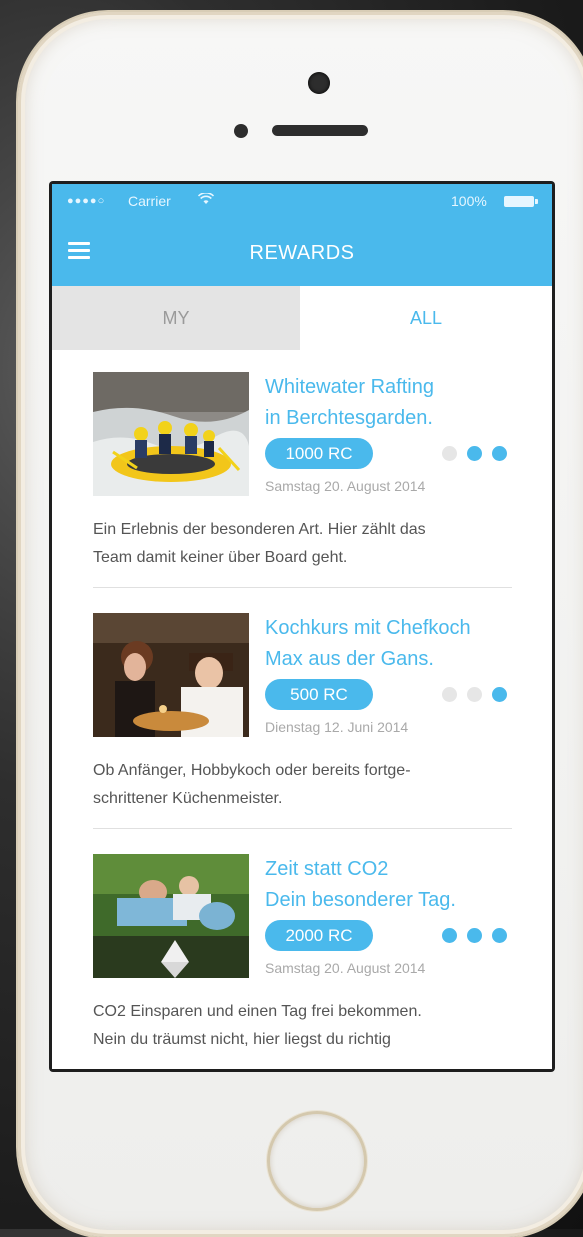 This screenshot has height=1237, width=583. I want to click on page-title: REWARDS, so click(302, 253).